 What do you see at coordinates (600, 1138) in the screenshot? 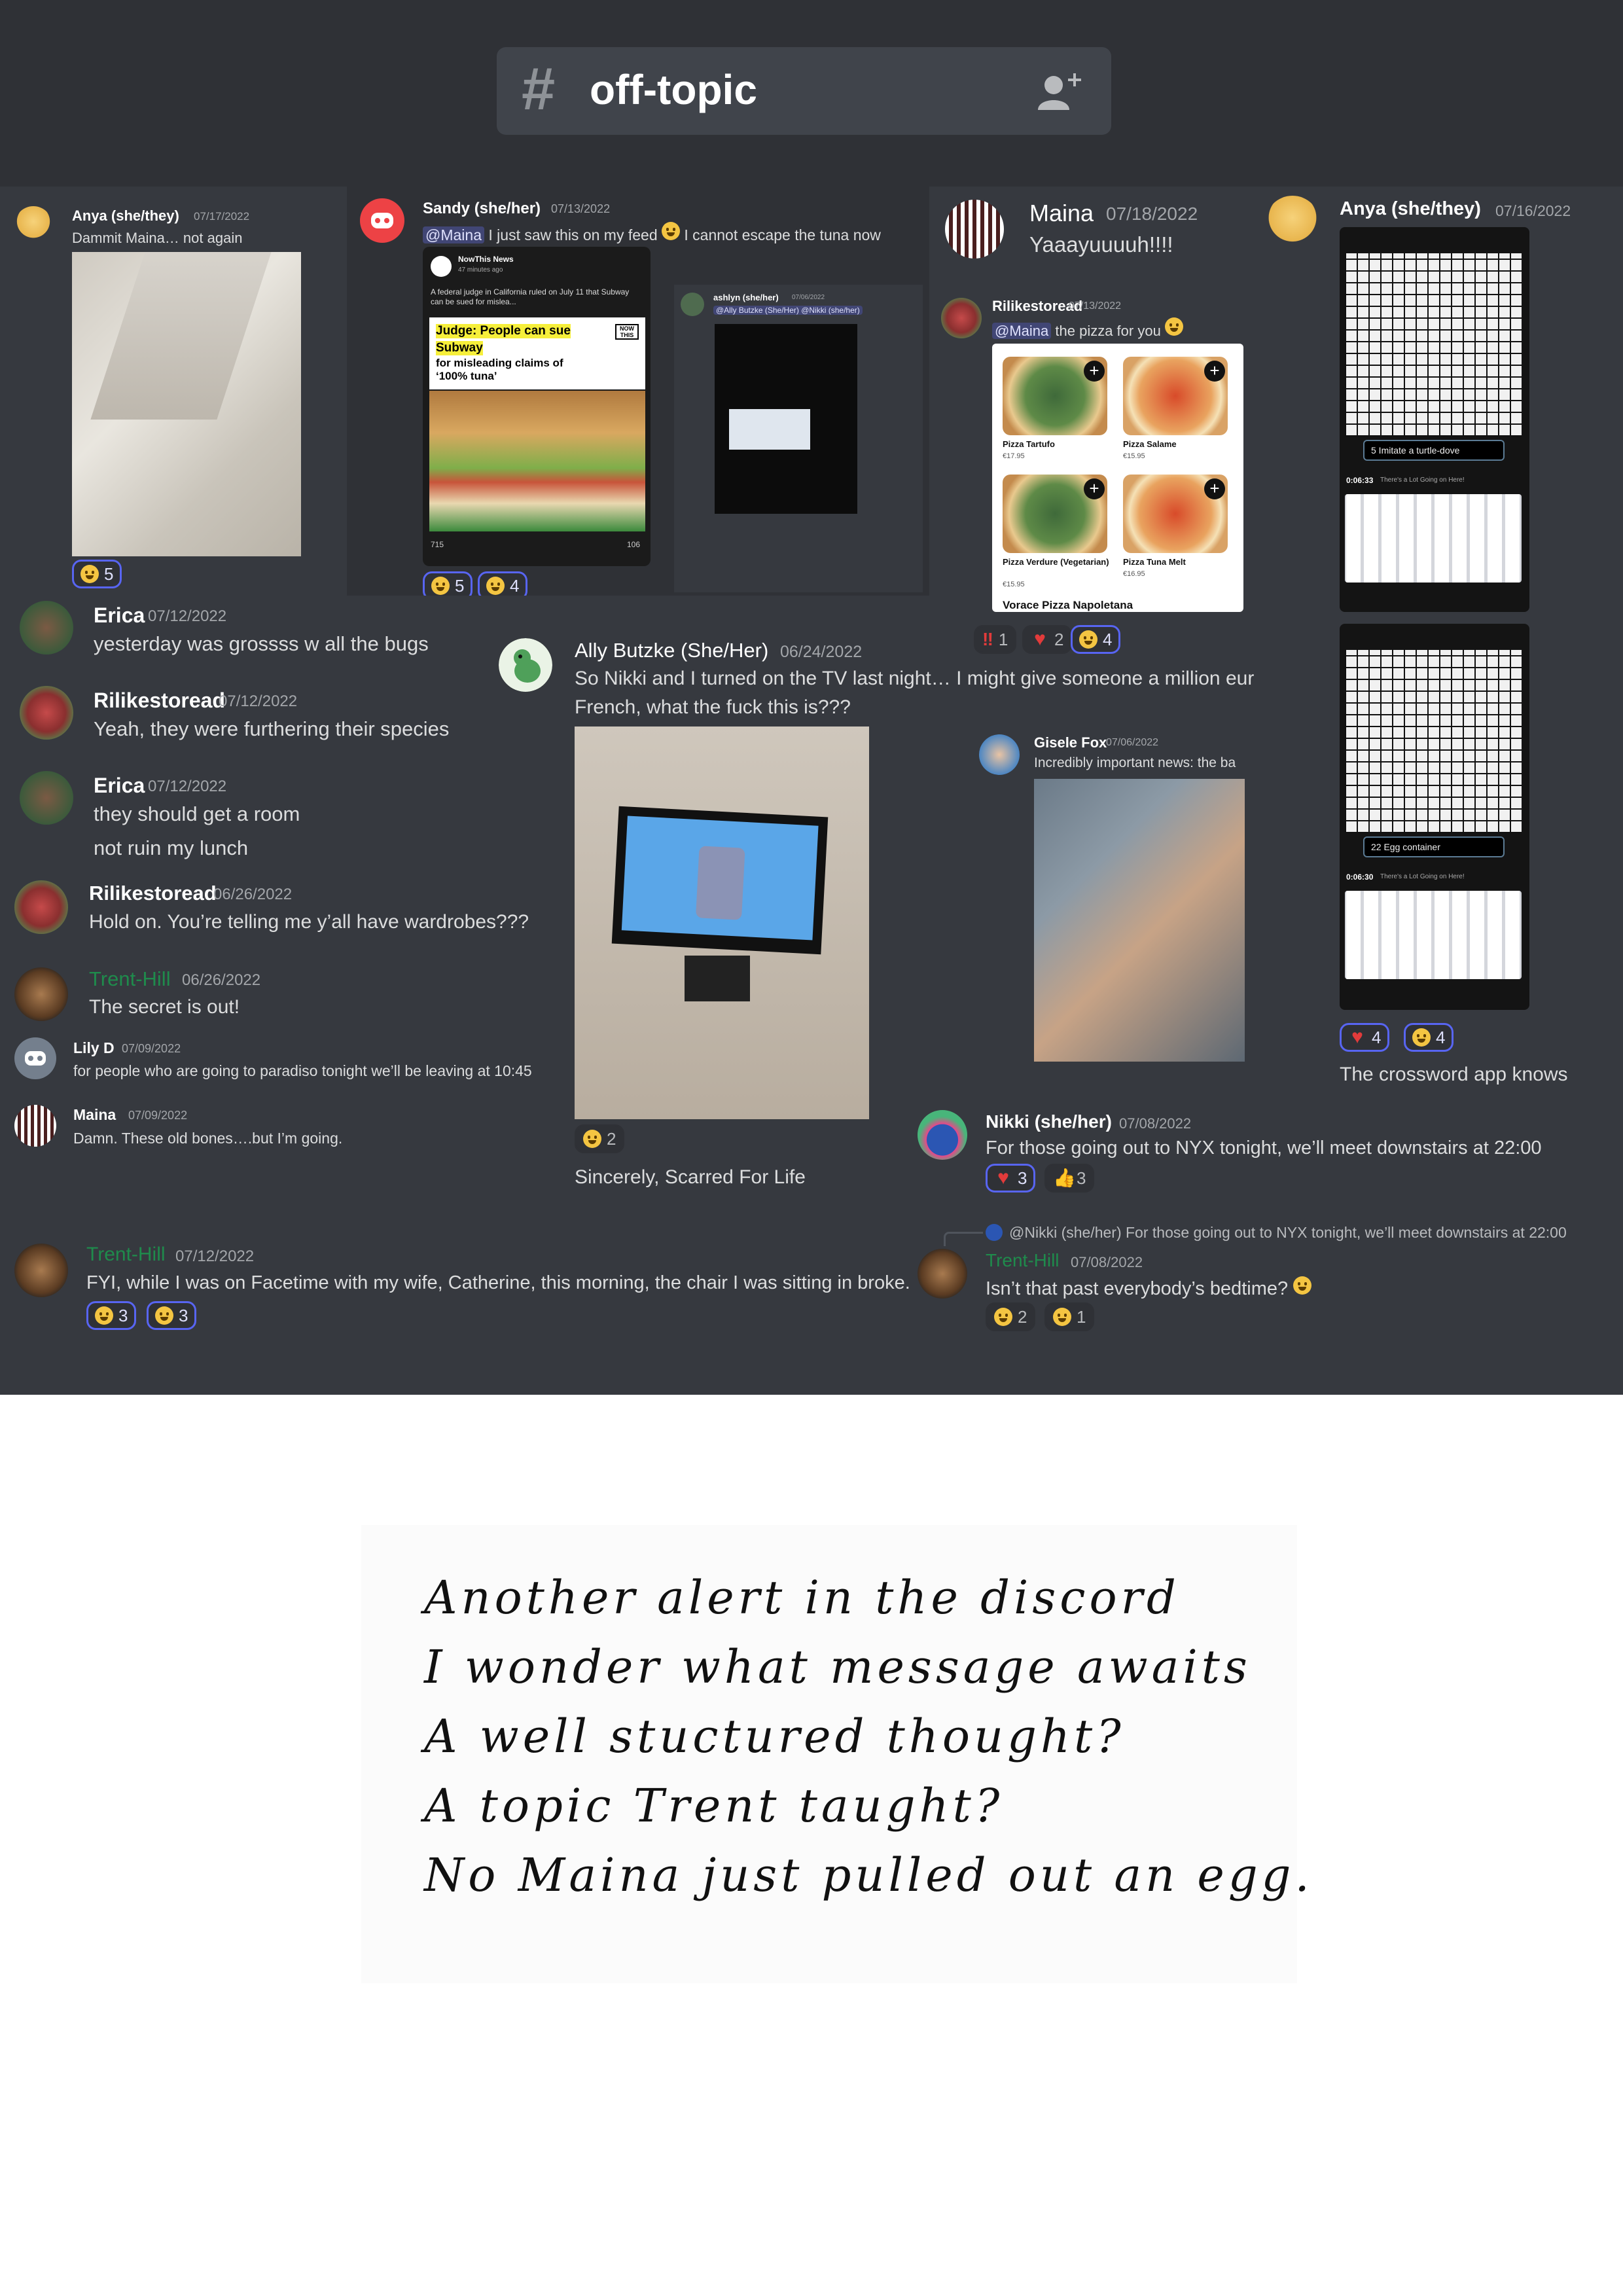
I see `reaction-laugh: 2` at bounding box center [600, 1138].